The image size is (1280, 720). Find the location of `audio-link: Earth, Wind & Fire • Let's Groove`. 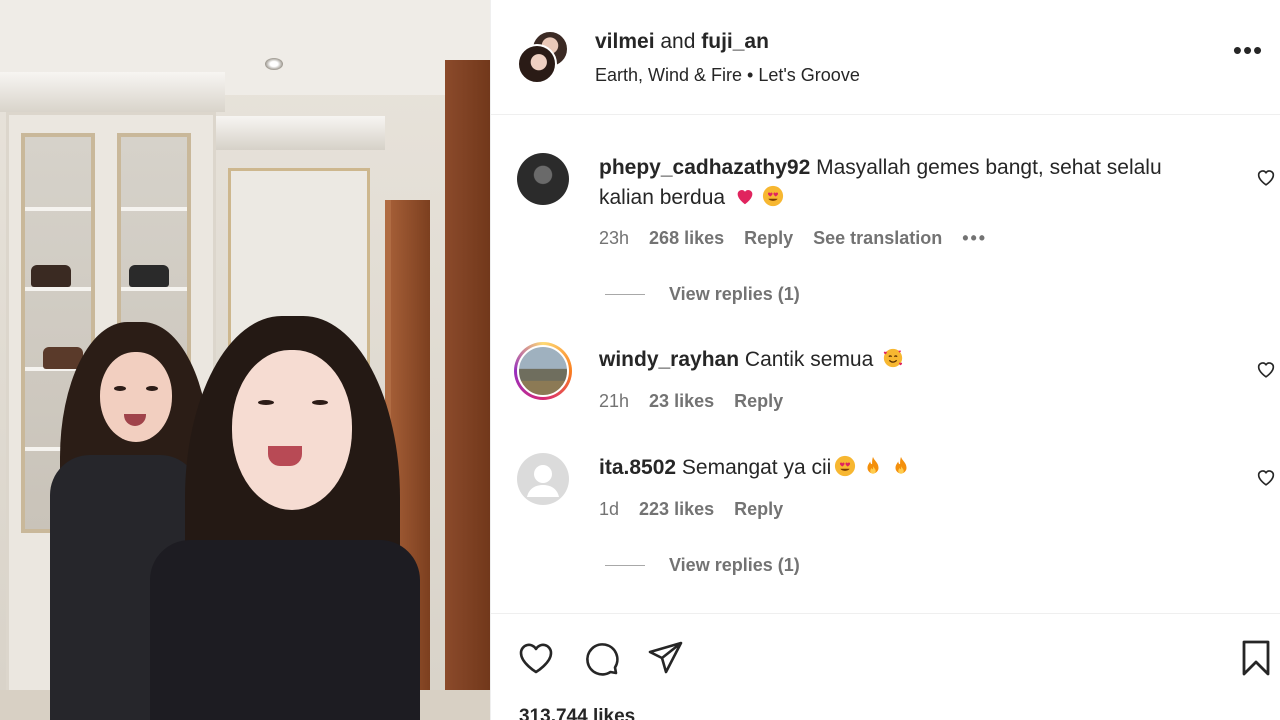

audio-link: Earth, Wind & Fire • Let's Groove is located at coordinates (727, 75).